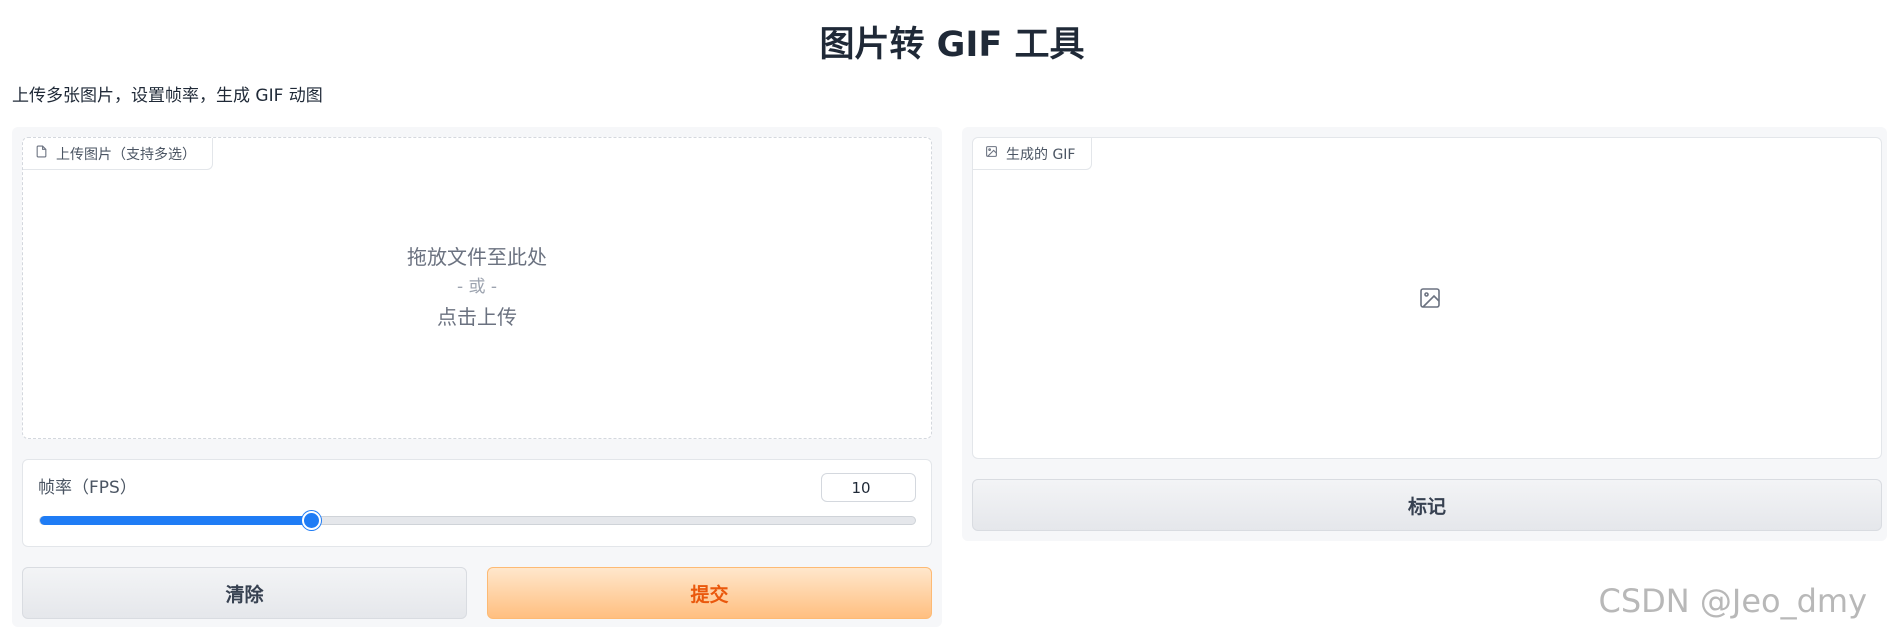 This screenshot has height=637, width=1887. What do you see at coordinates (176, 520) in the screenshot?
I see `fps-slider-fill` at bounding box center [176, 520].